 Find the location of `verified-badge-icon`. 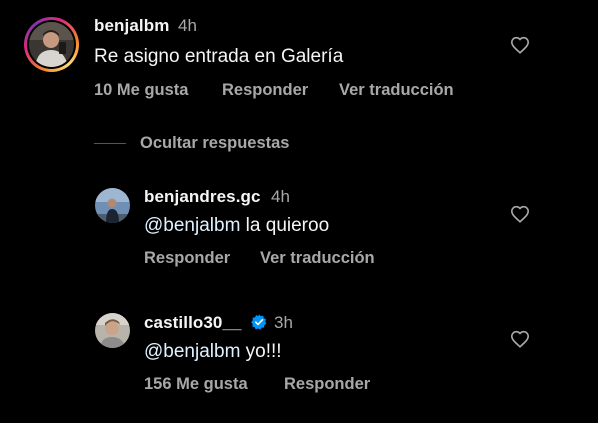

verified-badge-icon is located at coordinates (259, 322).